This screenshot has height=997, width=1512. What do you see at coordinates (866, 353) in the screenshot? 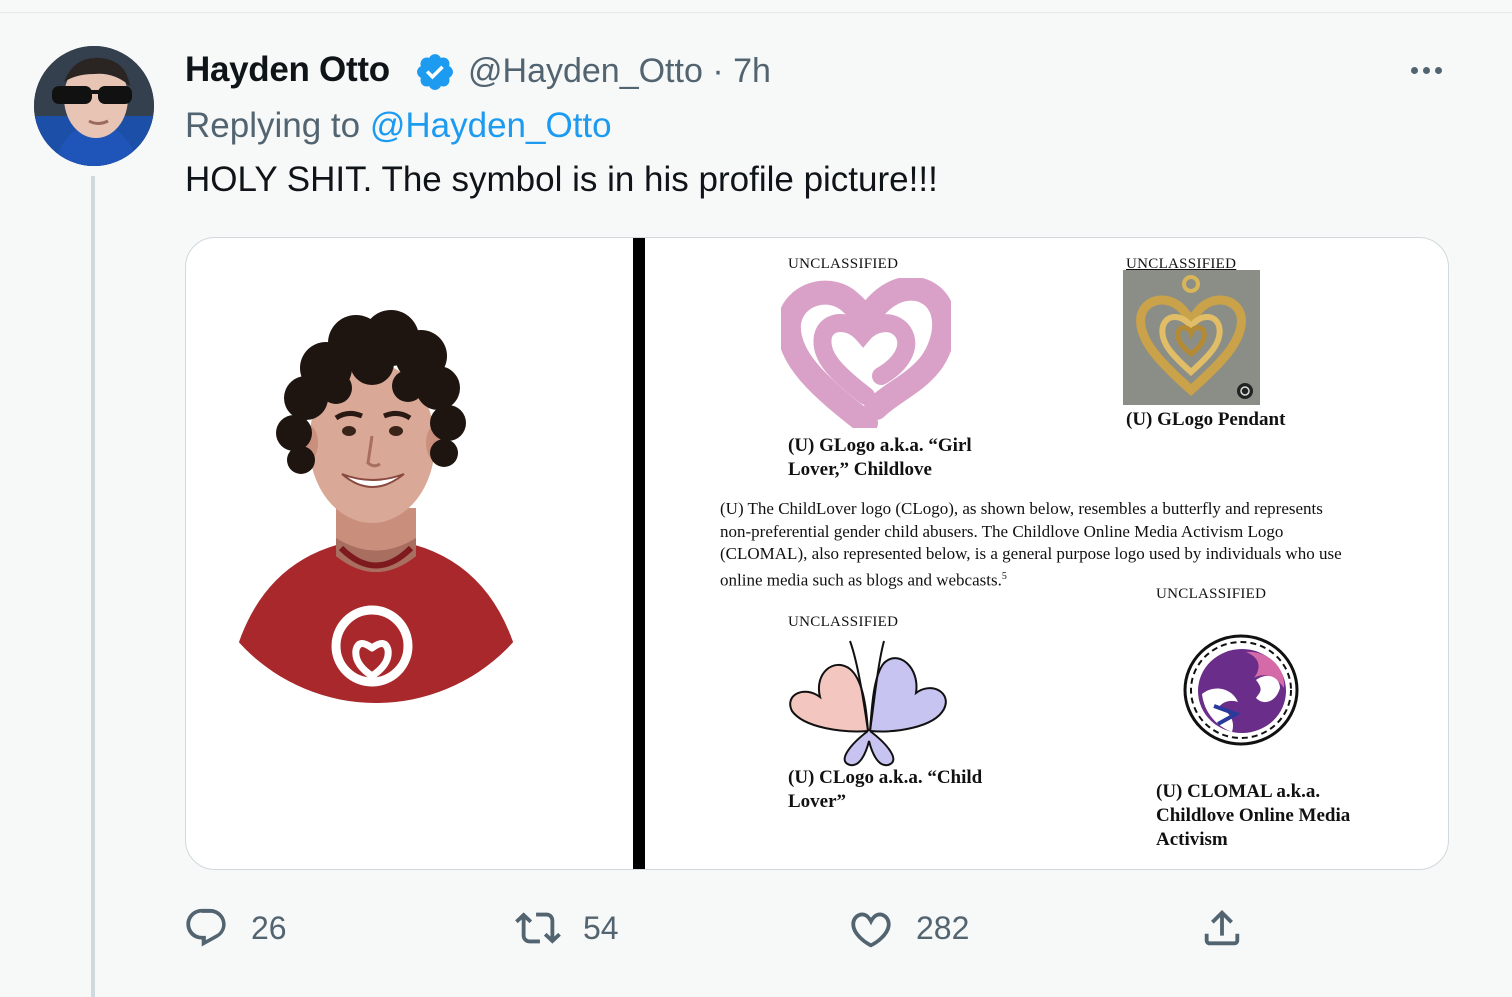
I see `glogo-heart-icon` at bounding box center [866, 353].